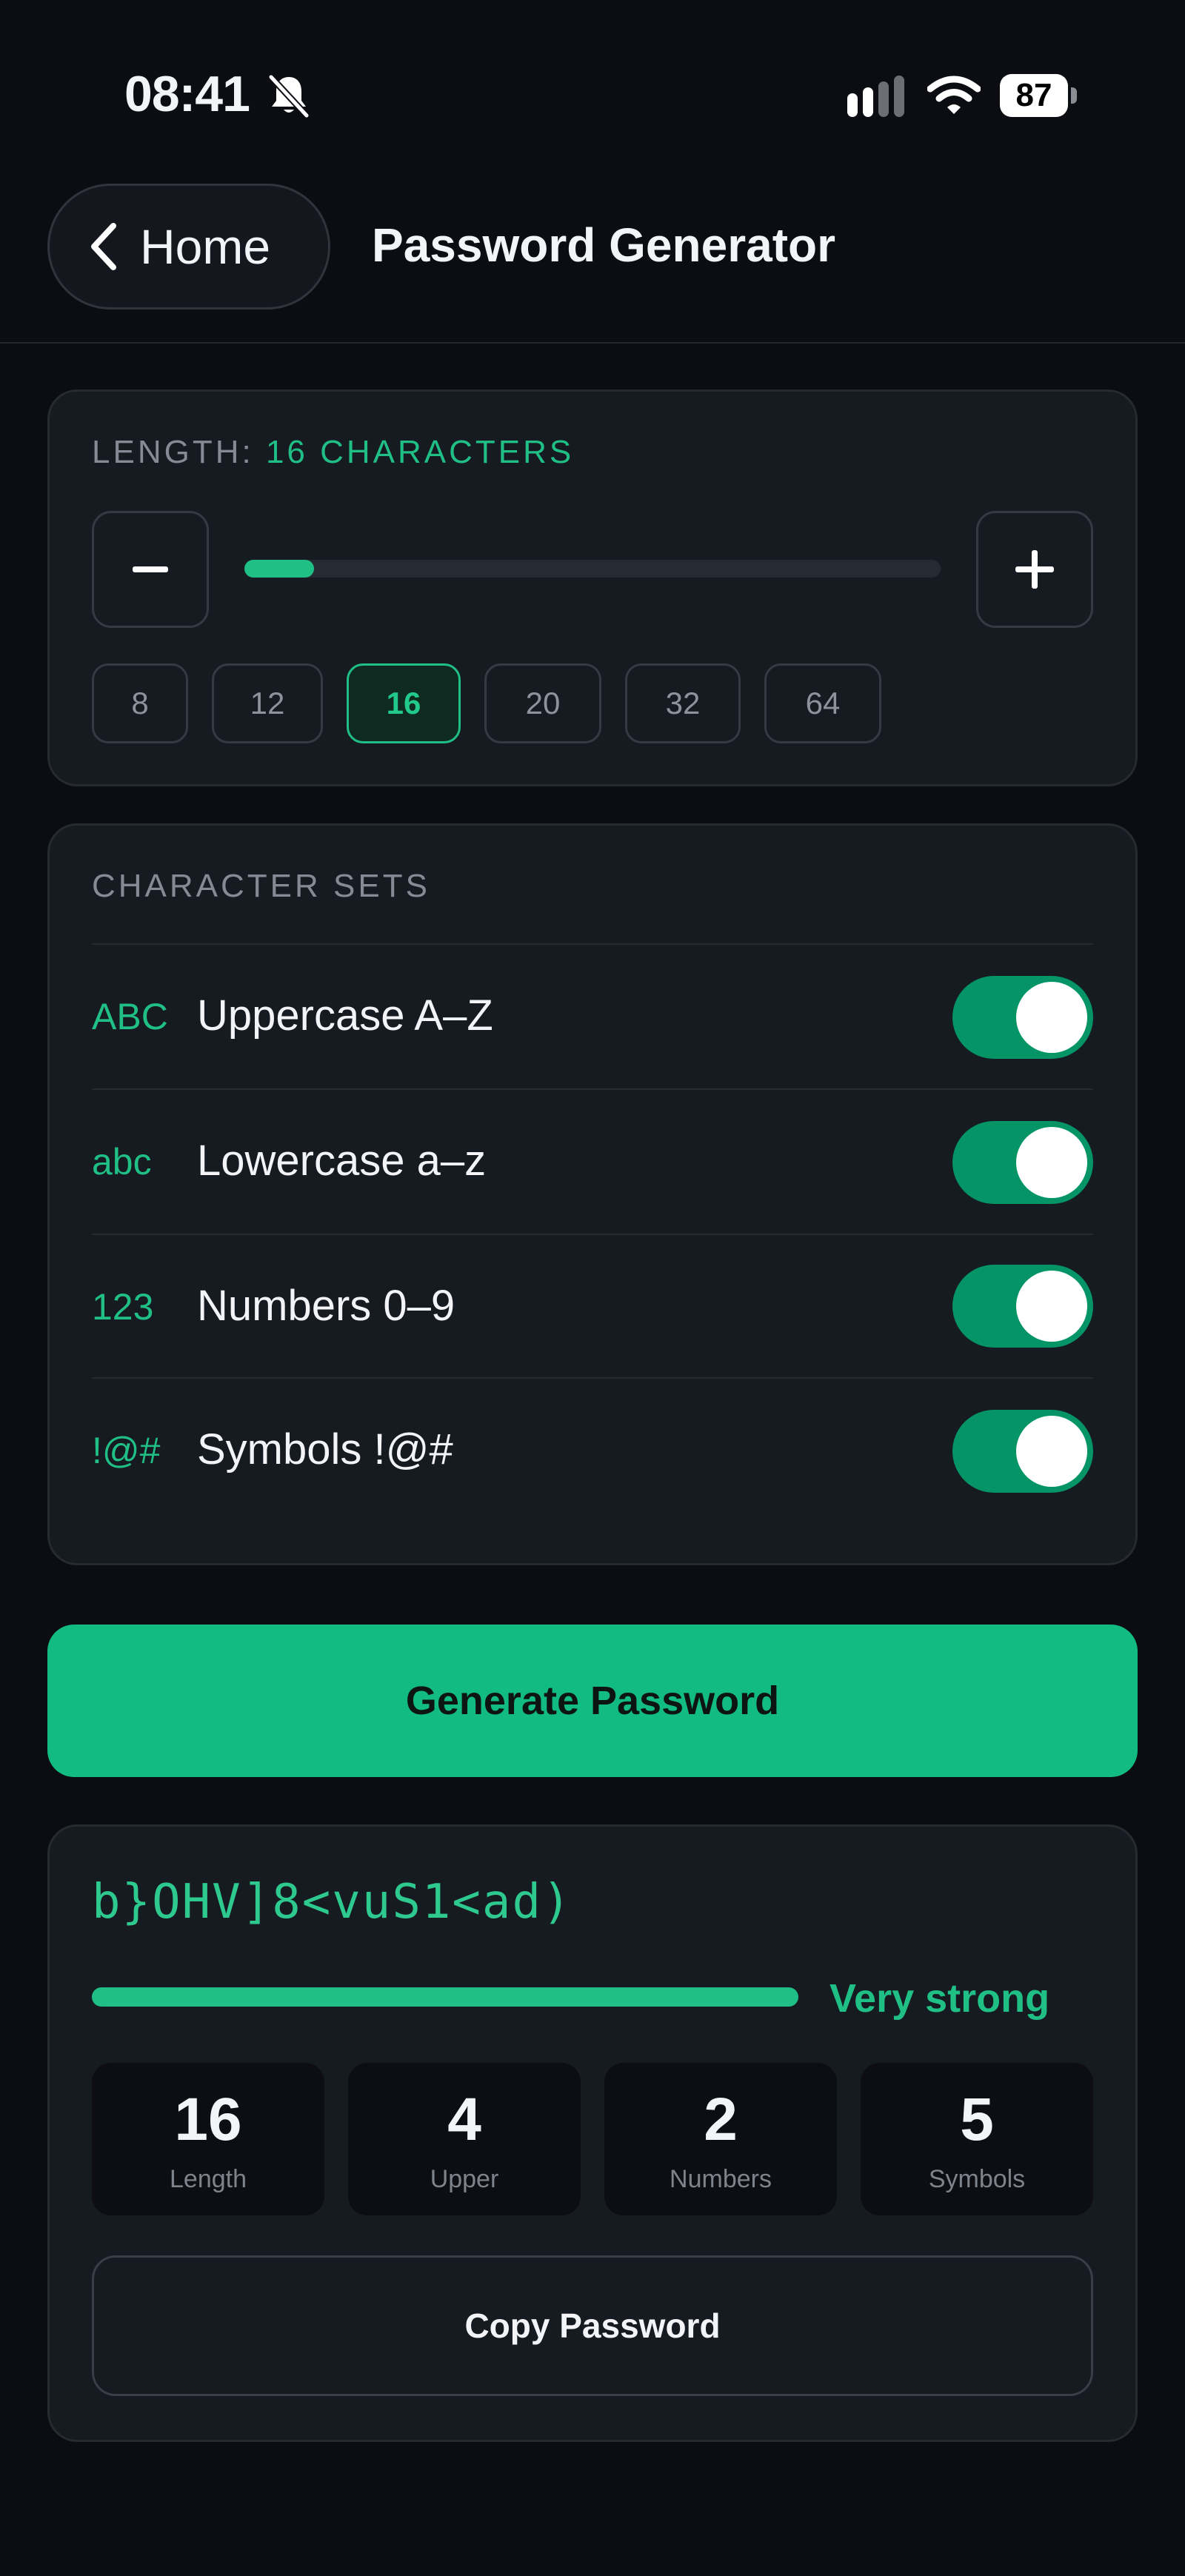 Image resolution: width=1185 pixels, height=2576 pixels. I want to click on stat-value: 2, so click(721, 2119).